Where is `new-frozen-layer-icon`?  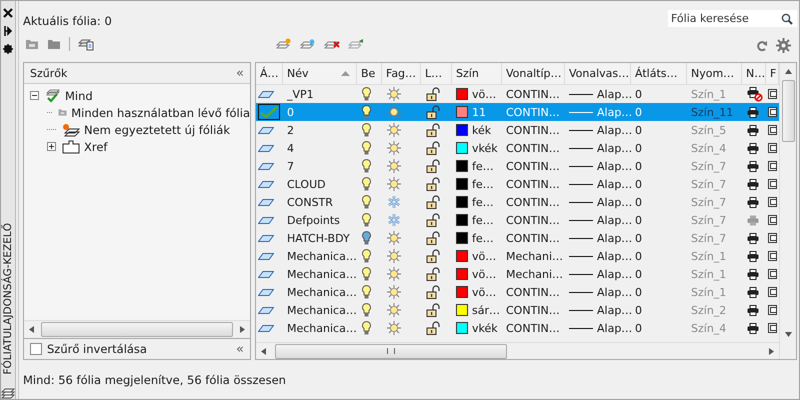
new-frozen-layer-icon is located at coordinates (308, 44).